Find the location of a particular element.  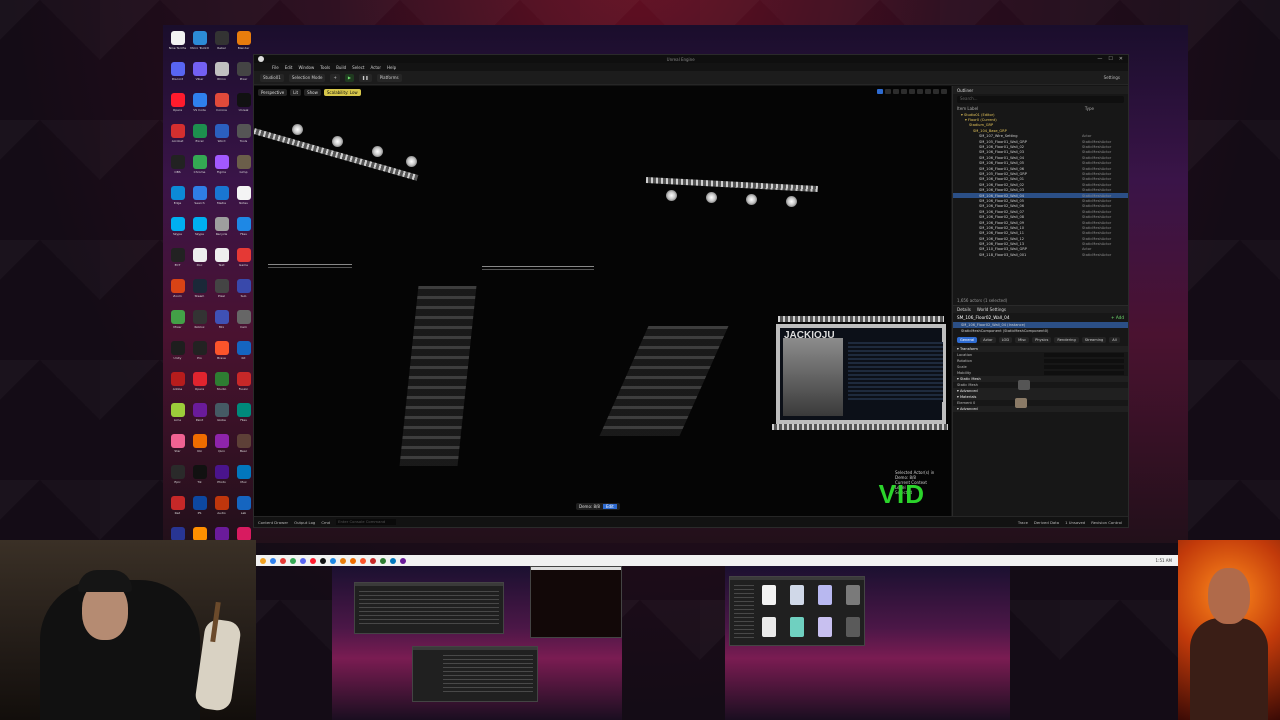

level-tab: Studio01 is located at coordinates (272, 77).